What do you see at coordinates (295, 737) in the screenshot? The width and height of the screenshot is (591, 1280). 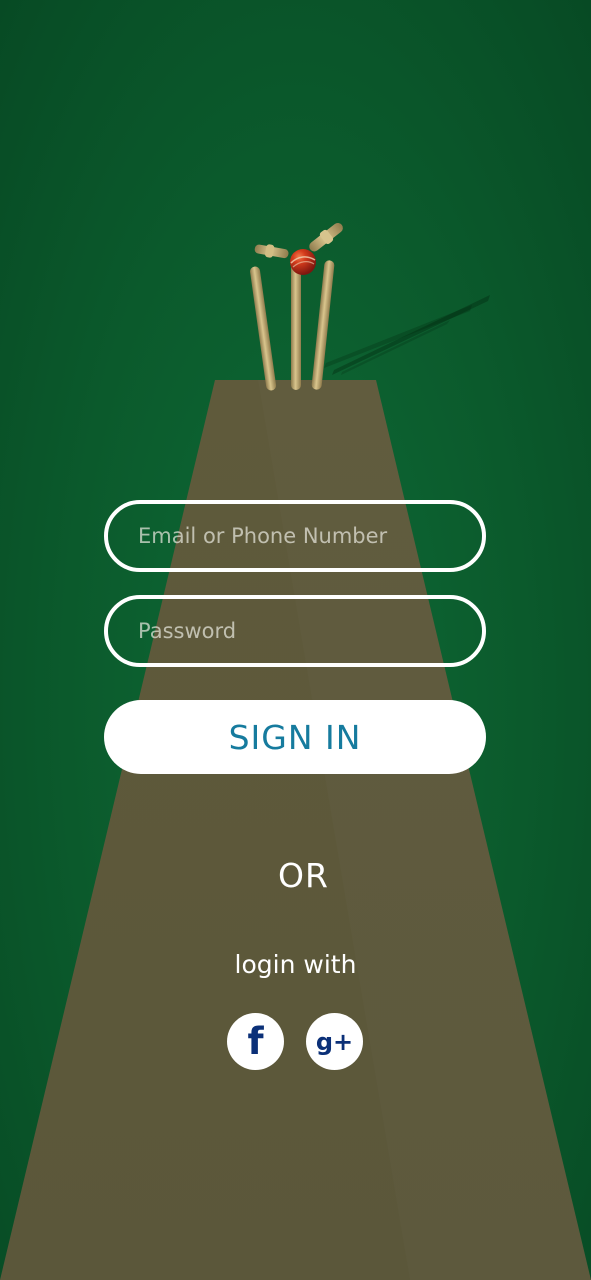 I see `sign-in-button: SIGN IN` at bounding box center [295, 737].